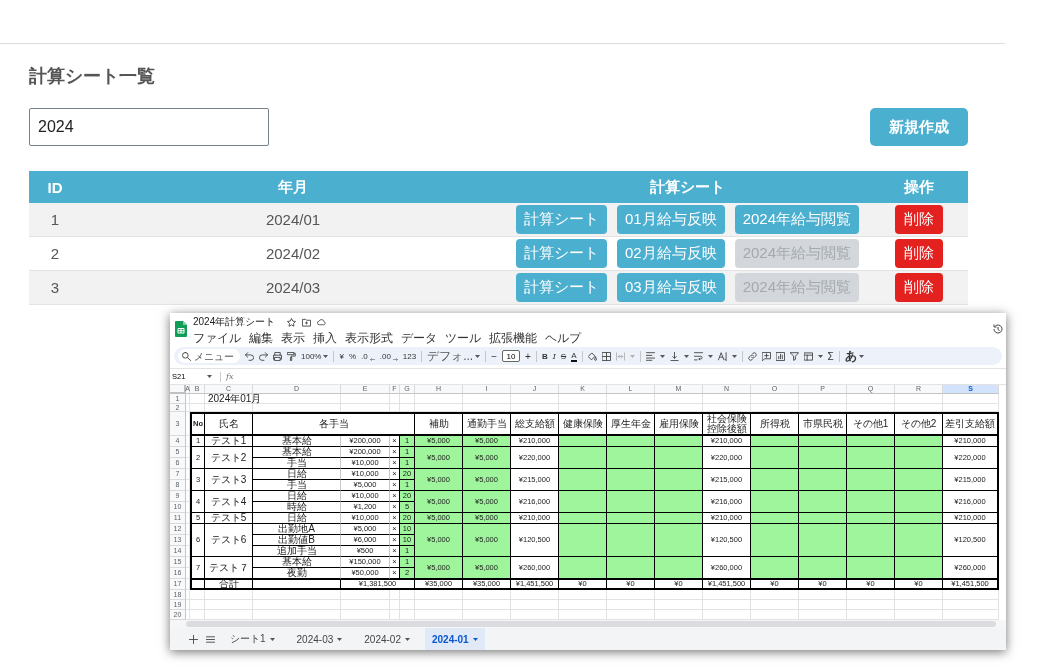 The image size is (1039, 668). Describe the element at coordinates (854, 356) in the screenshot. I see `input-tools-dropdown: あ` at that location.